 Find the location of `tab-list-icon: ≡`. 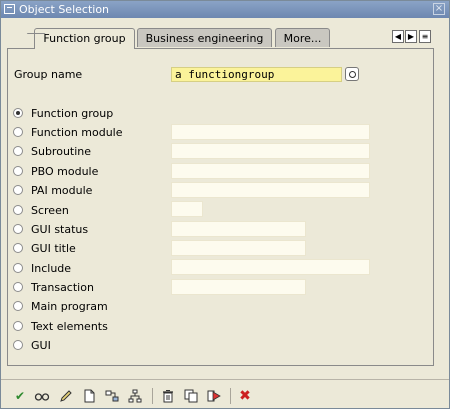

tab-list-icon: ≡ is located at coordinates (425, 36).